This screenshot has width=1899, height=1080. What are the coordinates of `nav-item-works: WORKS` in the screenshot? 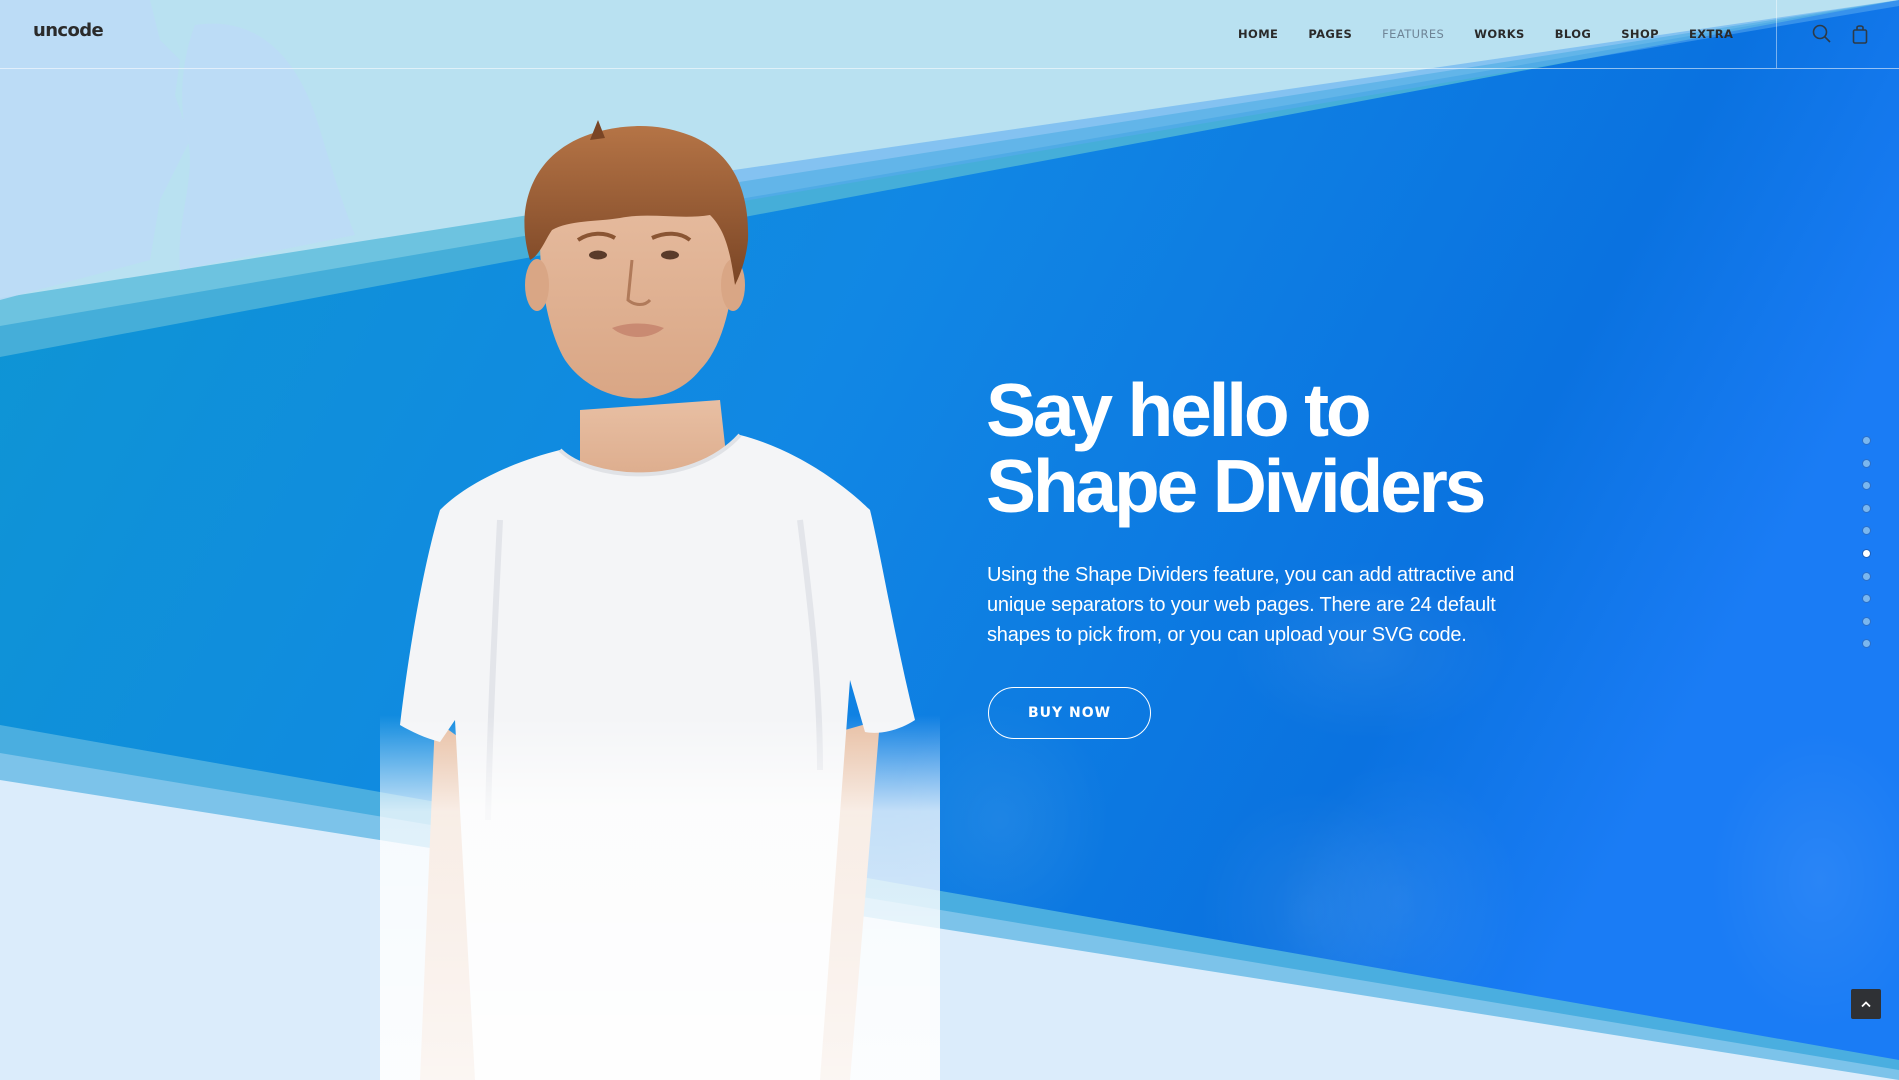 It's located at (1499, 34).